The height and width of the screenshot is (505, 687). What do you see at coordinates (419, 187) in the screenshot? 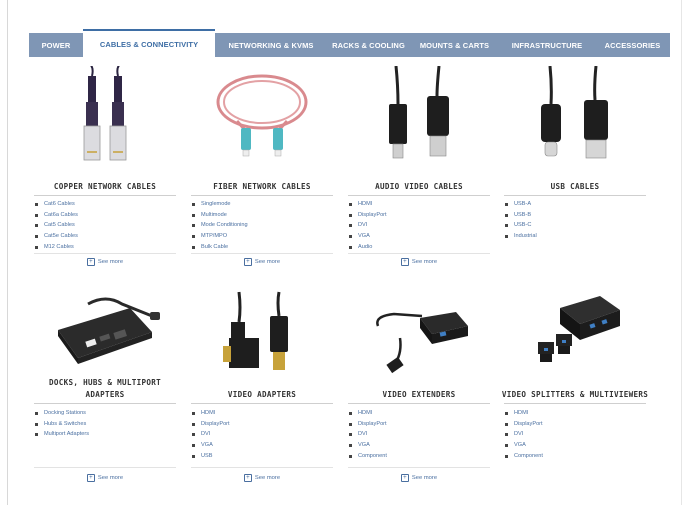
I see `category-title: AUDIO VIDEO CABLES` at bounding box center [419, 187].